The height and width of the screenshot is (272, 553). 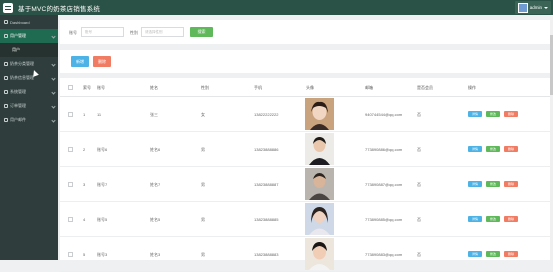 What do you see at coordinates (102, 219) in the screenshot?
I see `cell-account: 账号5` at bounding box center [102, 219].